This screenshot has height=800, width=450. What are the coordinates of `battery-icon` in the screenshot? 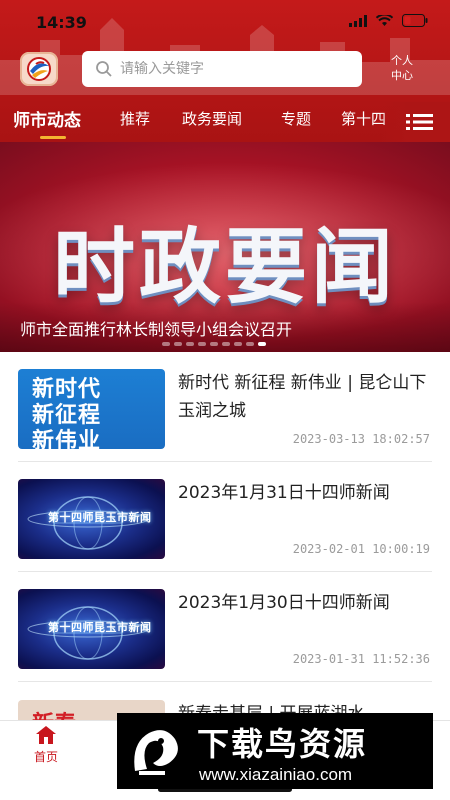 It's located at (415, 20).